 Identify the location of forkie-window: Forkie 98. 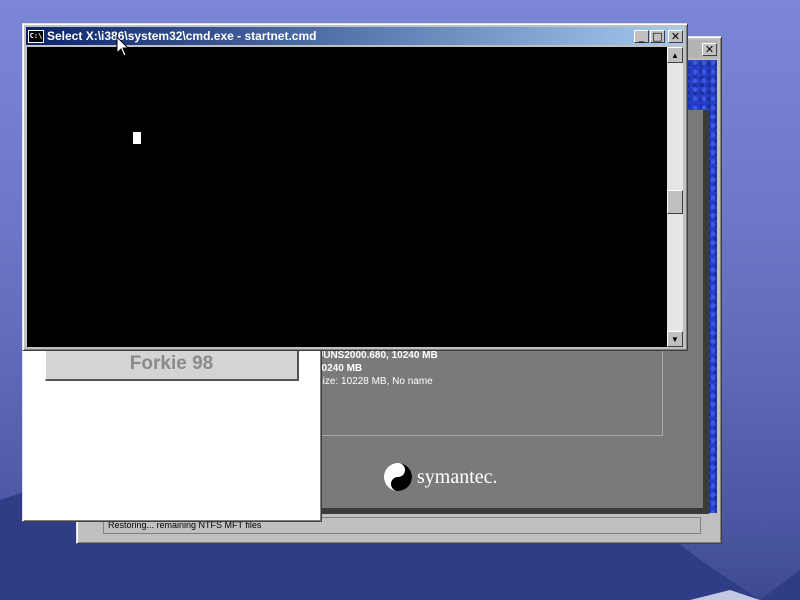
(172, 429).